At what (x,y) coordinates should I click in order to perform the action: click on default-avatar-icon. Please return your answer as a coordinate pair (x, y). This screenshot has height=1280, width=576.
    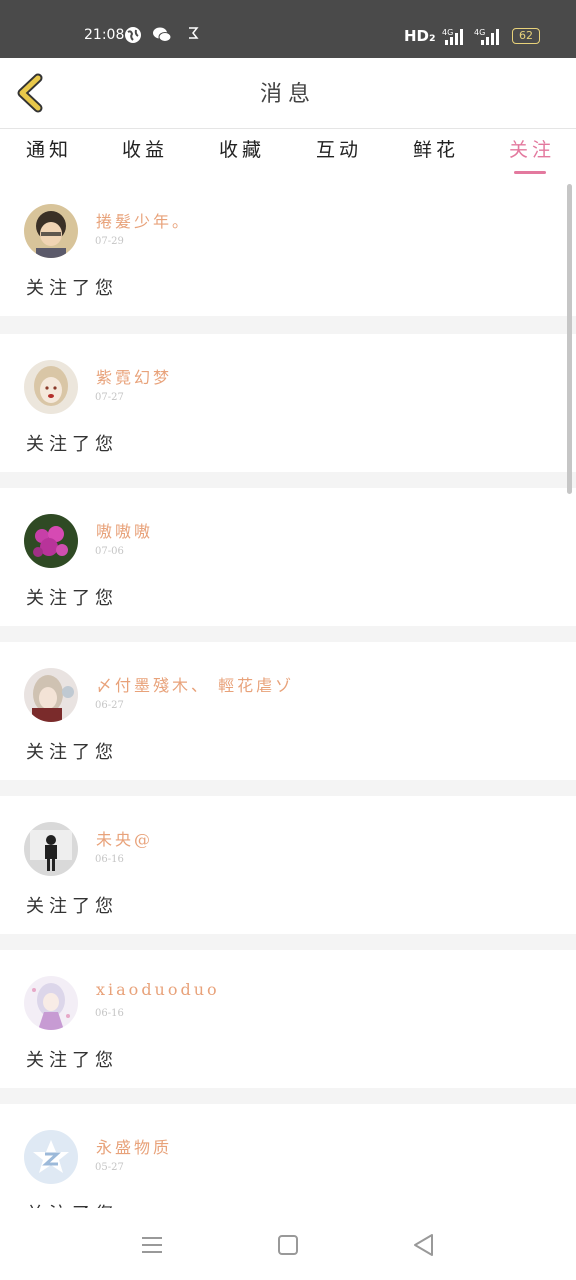
    Looking at the image, I should click on (51, 1157).